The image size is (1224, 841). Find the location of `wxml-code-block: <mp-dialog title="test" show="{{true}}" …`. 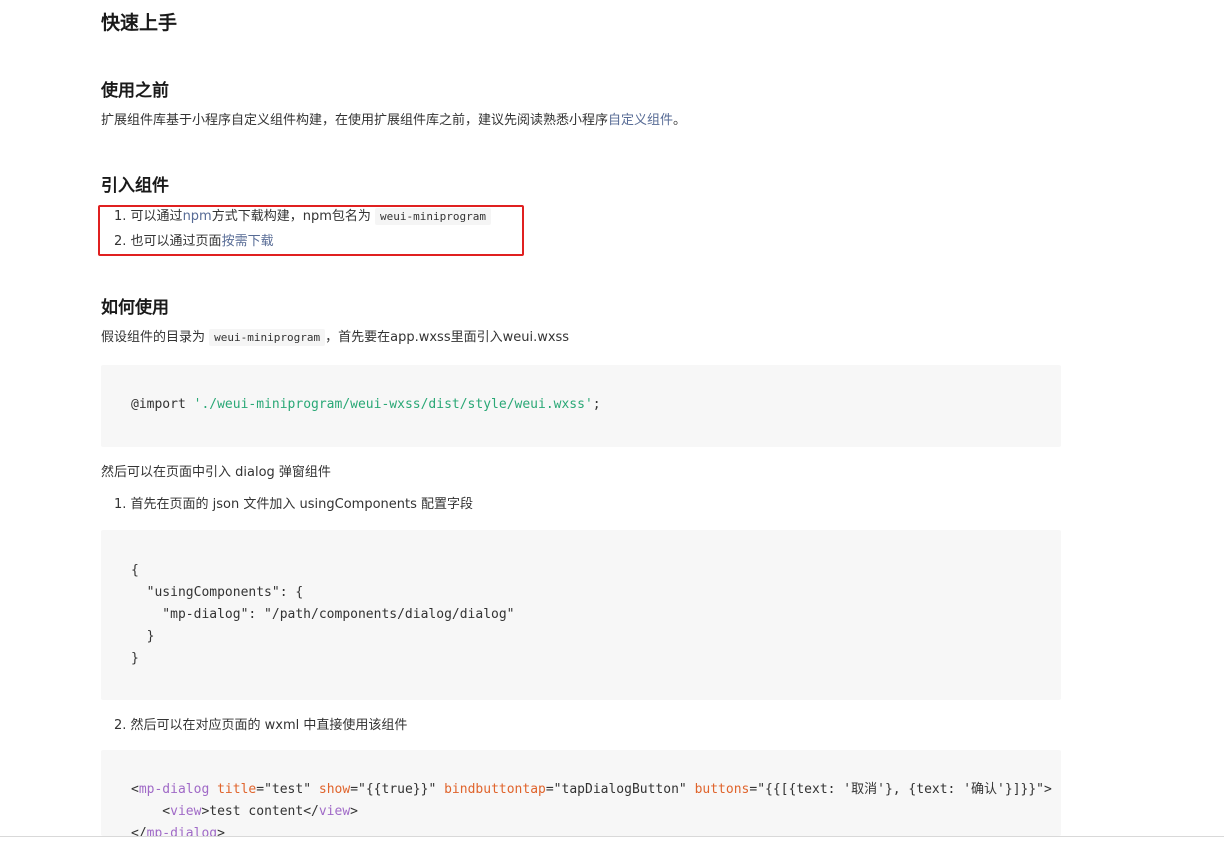

wxml-code-block: <mp-dialog title="test" show="{{true}}" … is located at coordinates (581, 793).